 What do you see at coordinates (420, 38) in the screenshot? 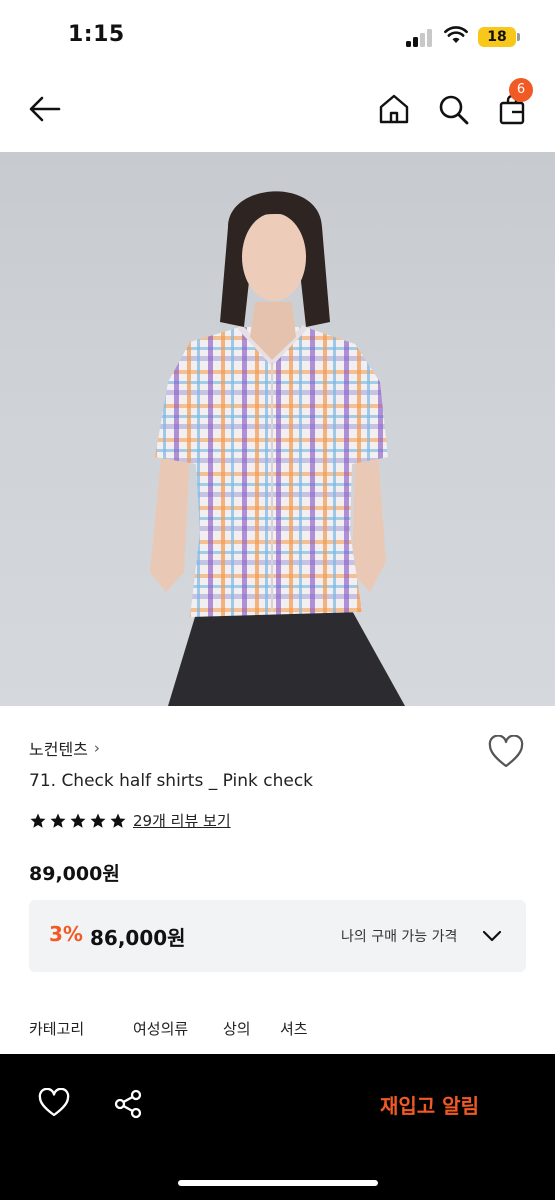
I see `cellular-signal-icon` at bounding box center [420, 38].